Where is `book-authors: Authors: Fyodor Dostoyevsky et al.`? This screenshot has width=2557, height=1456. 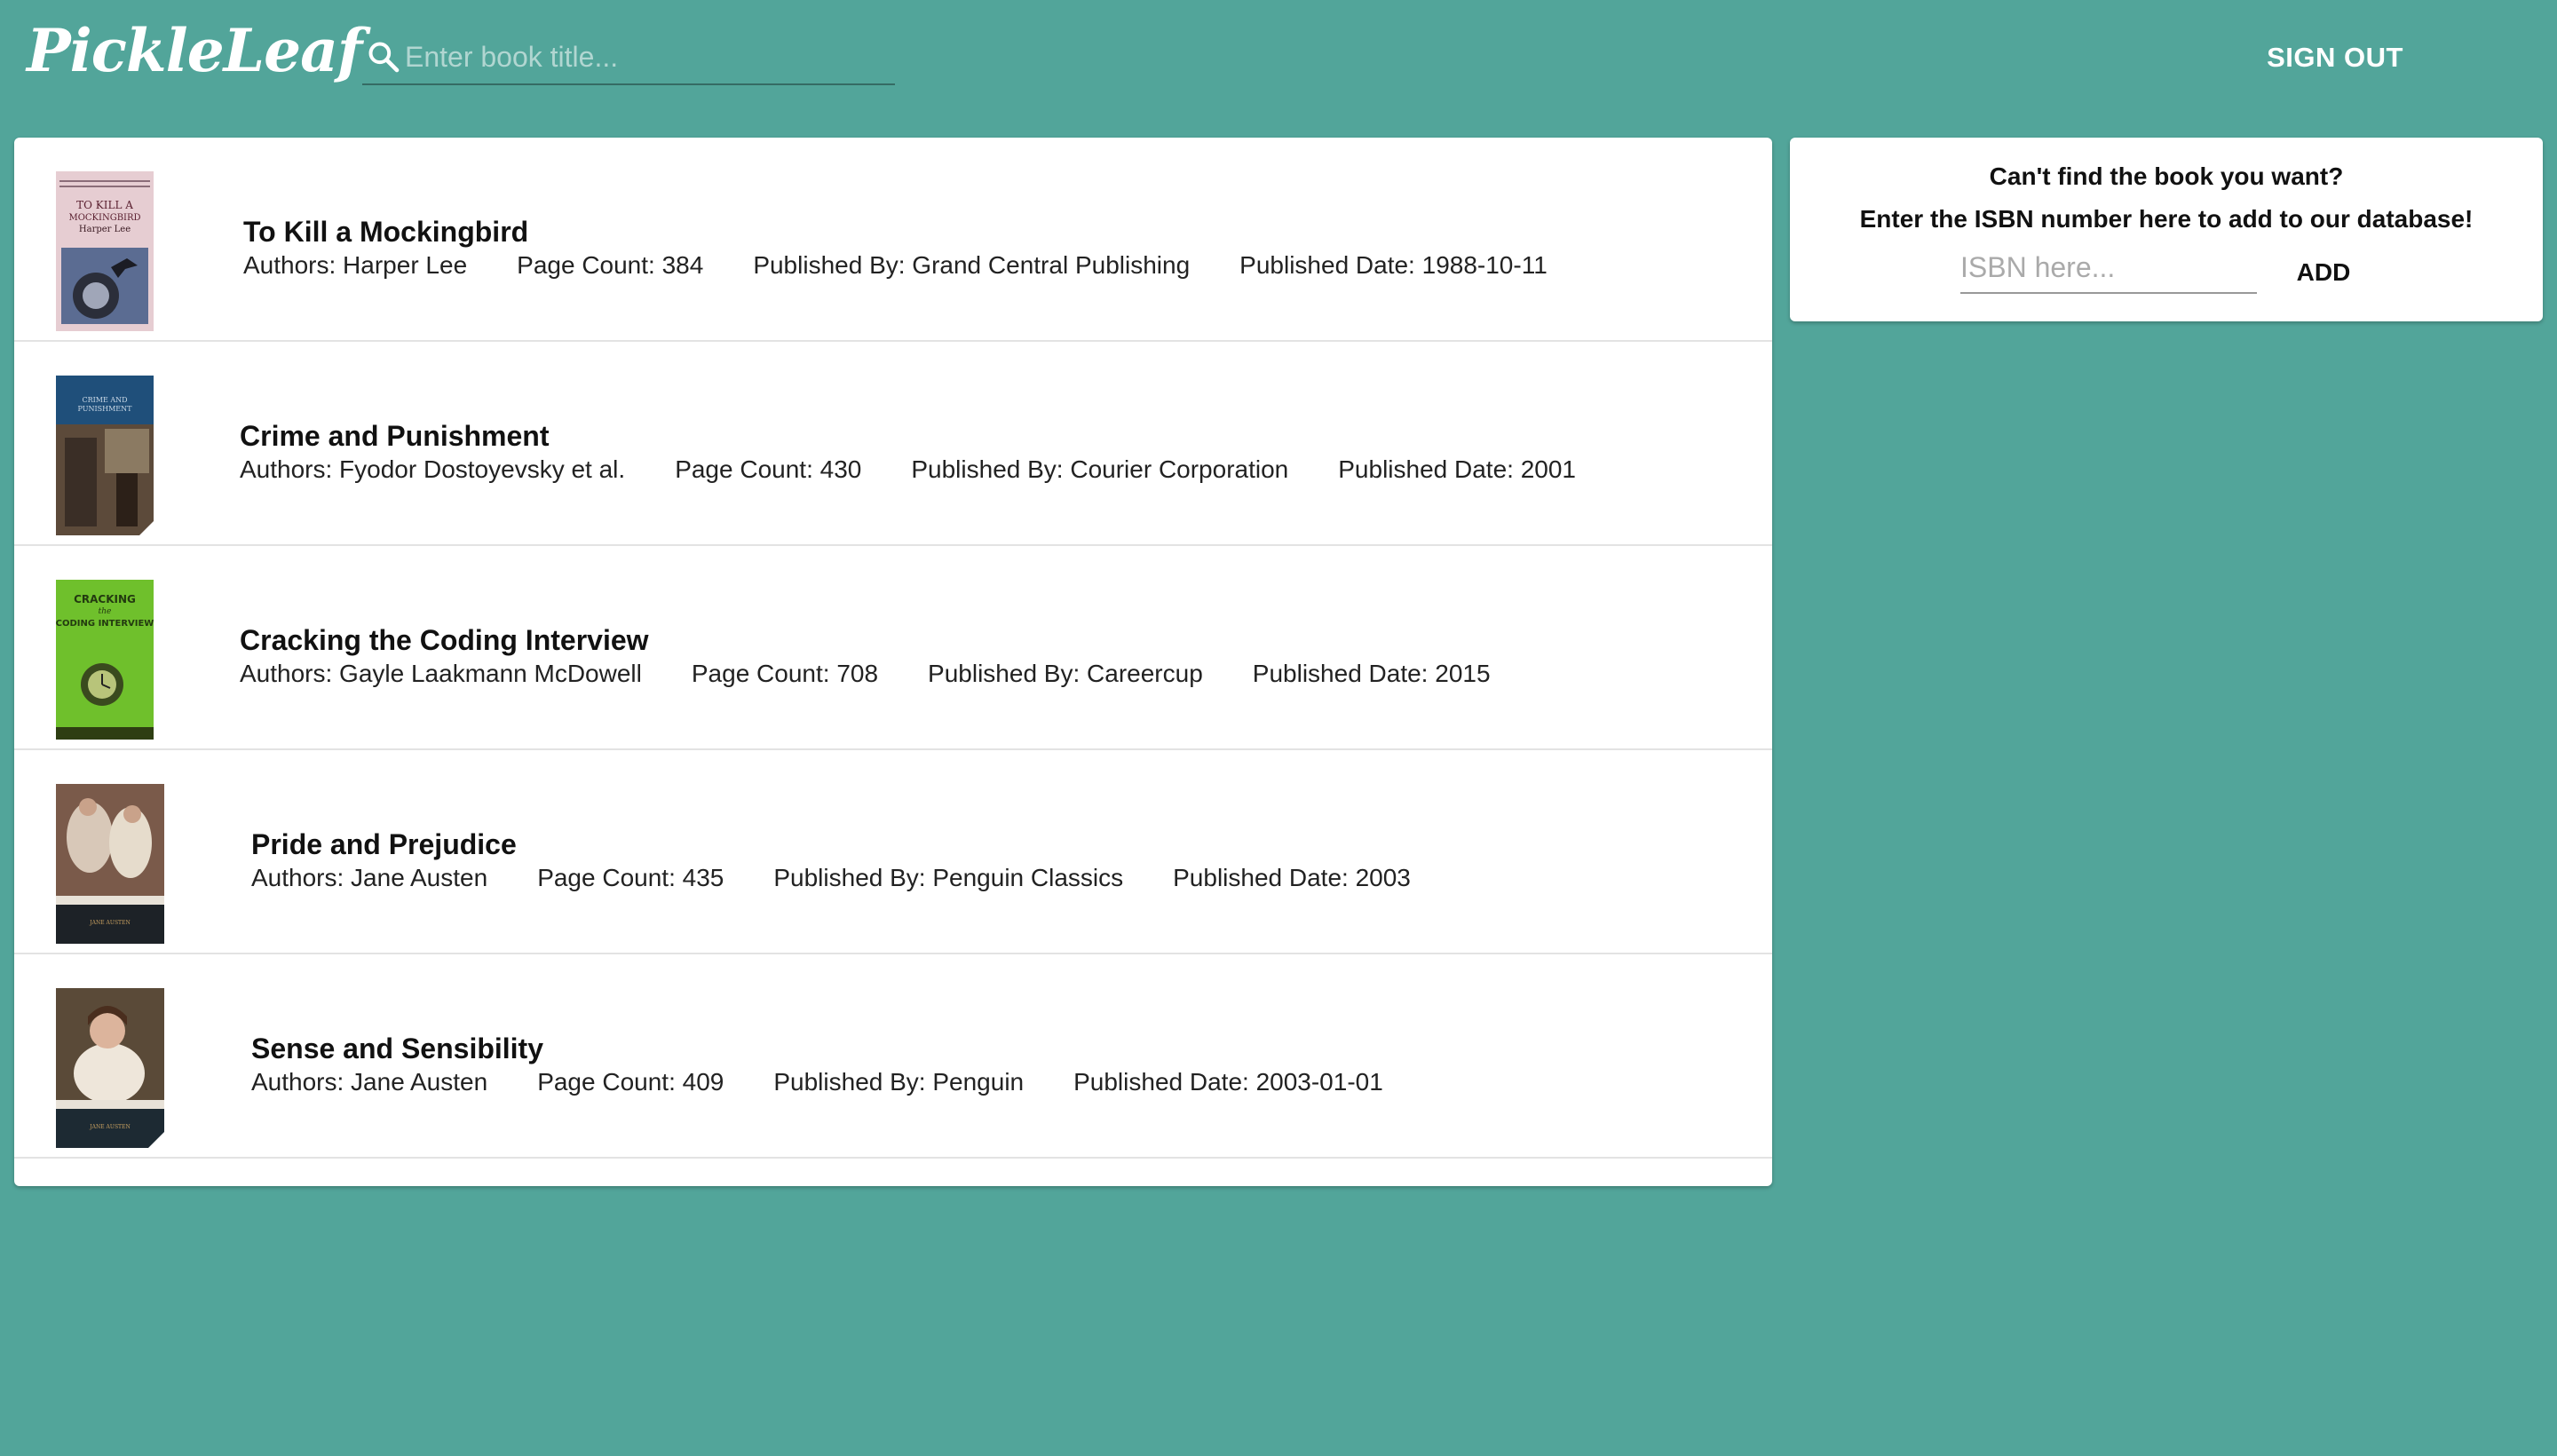 book-authors: Authors: Fyodor Dostoyevsky et al. is located at coordinates (433, 469).